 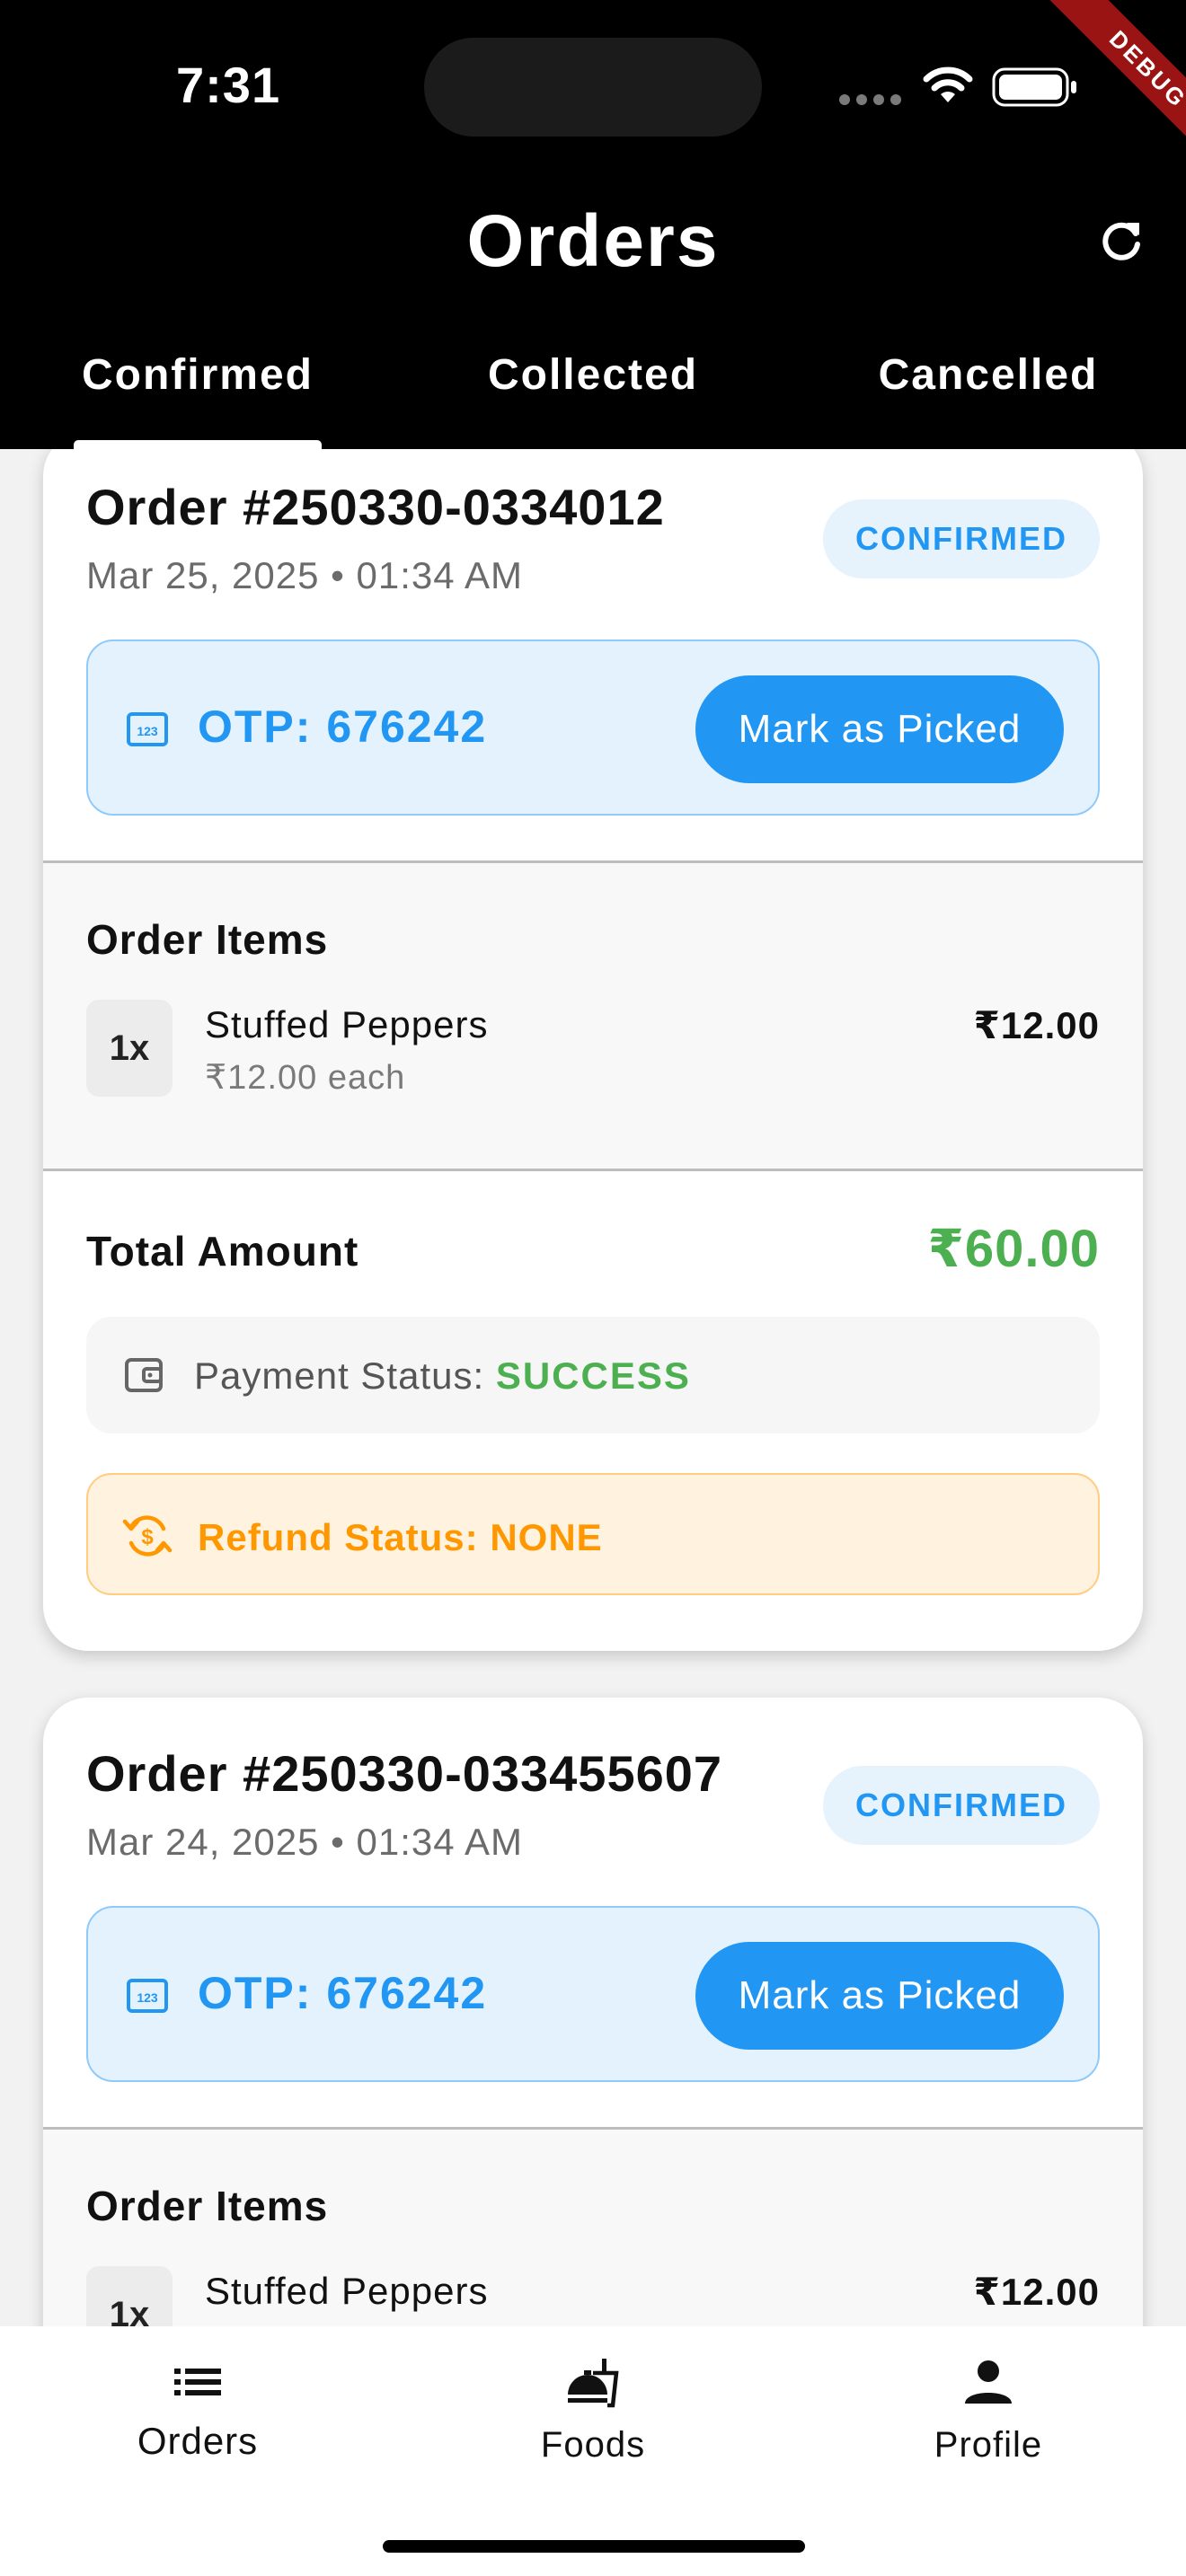 What do you see at coordinates (198, 2441) in the screenshot?
I see `nav-orders-label: Orders` at bounding box center [198, 2441].